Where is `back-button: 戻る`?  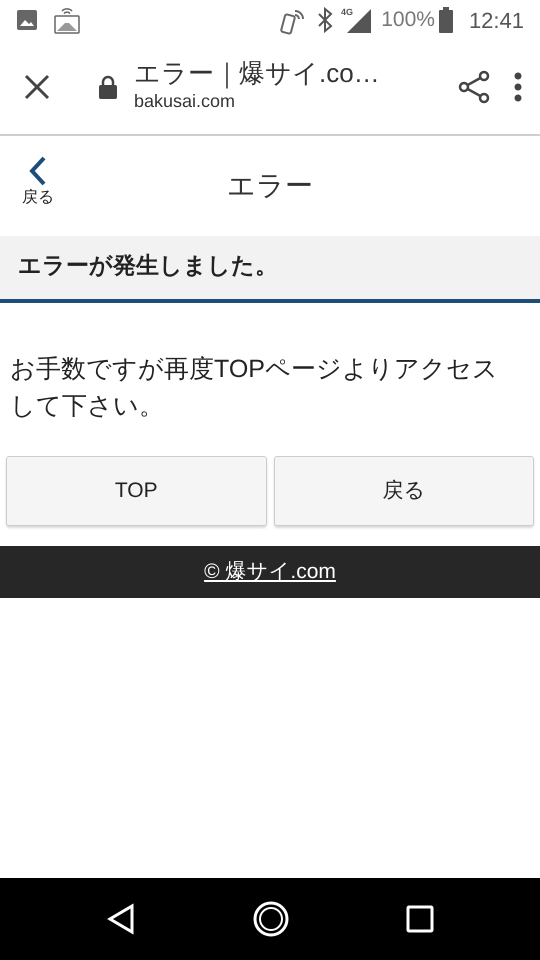 back-button: 戻る is located at coordinates (38, 183).